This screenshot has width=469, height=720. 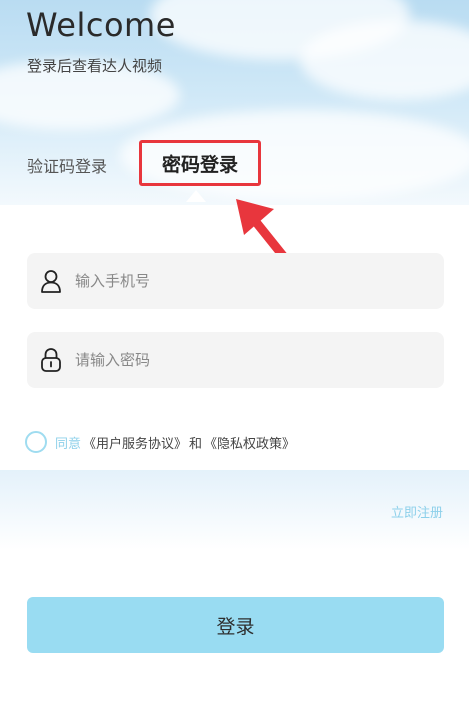 I want to click on page-subtitle: 登录后查看达人视频, so click(x=95, y=66).